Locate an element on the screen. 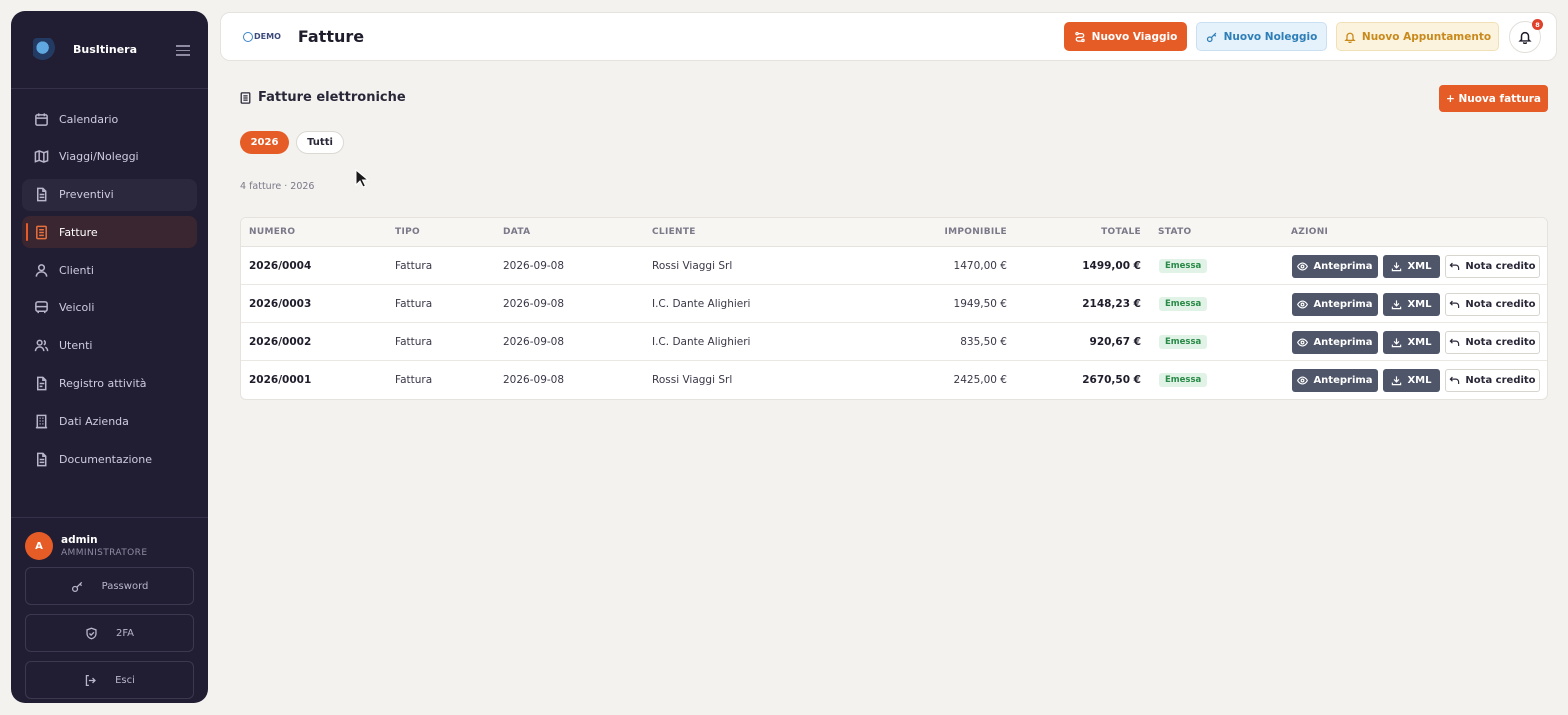  logout-button: Esci is located at coordinates (109, 680).